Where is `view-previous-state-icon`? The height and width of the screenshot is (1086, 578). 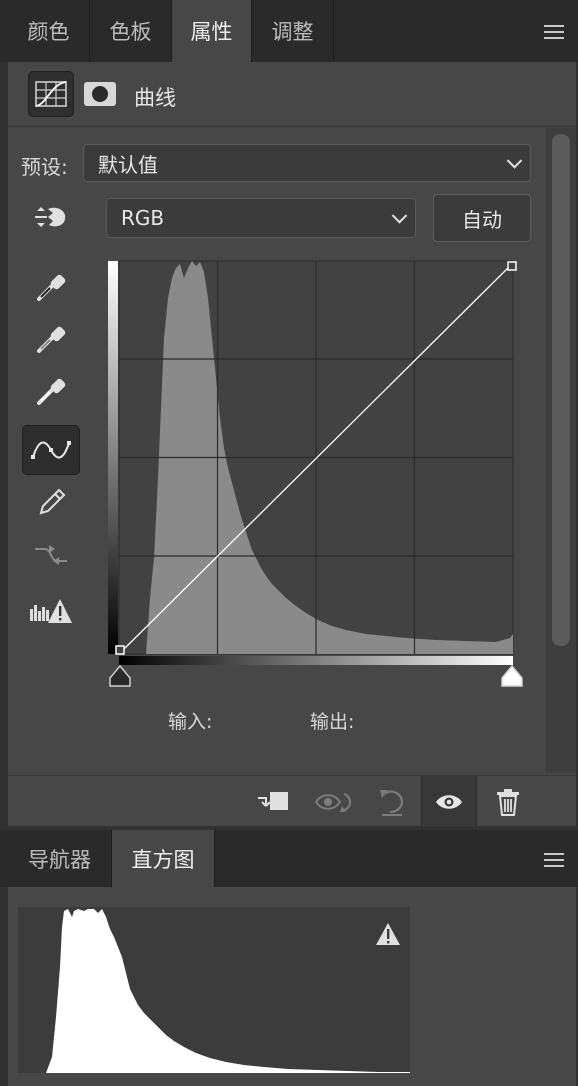
view-previous-state-icon is located at coordinates (334, 802).